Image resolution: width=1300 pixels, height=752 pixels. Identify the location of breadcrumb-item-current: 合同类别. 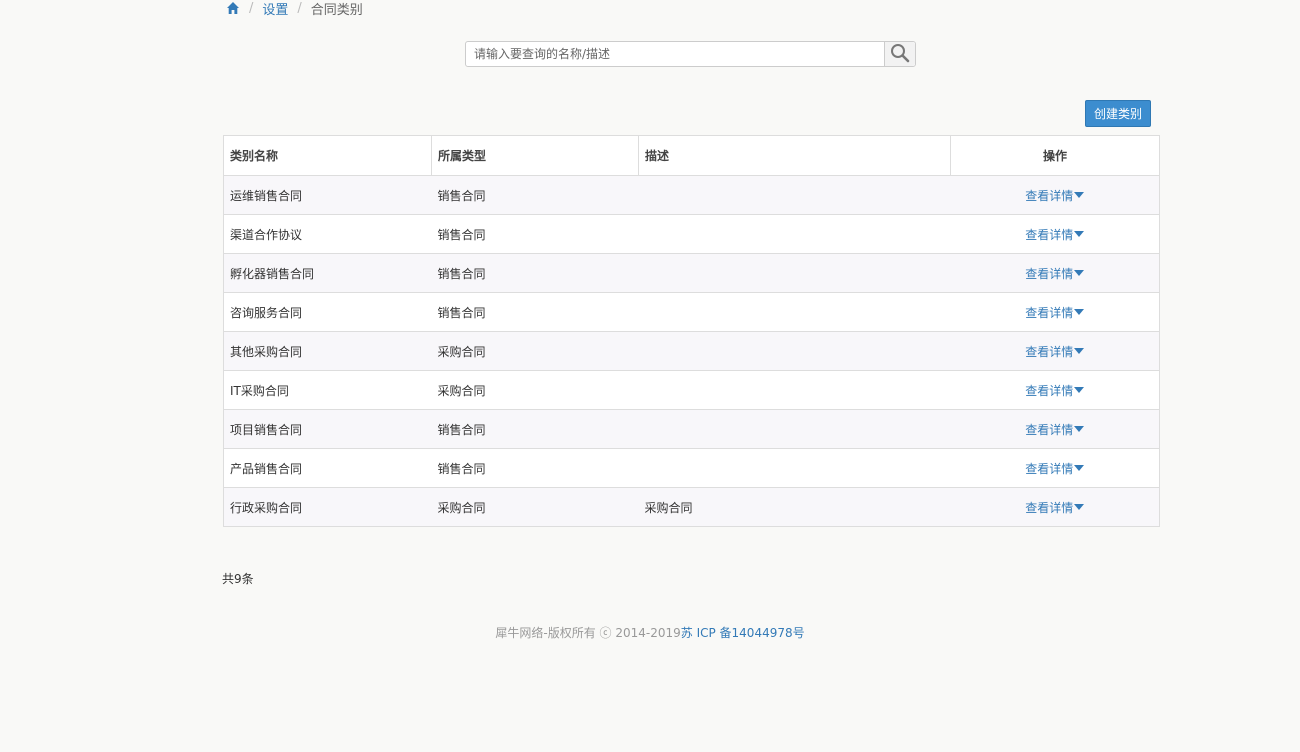
(336, 10).